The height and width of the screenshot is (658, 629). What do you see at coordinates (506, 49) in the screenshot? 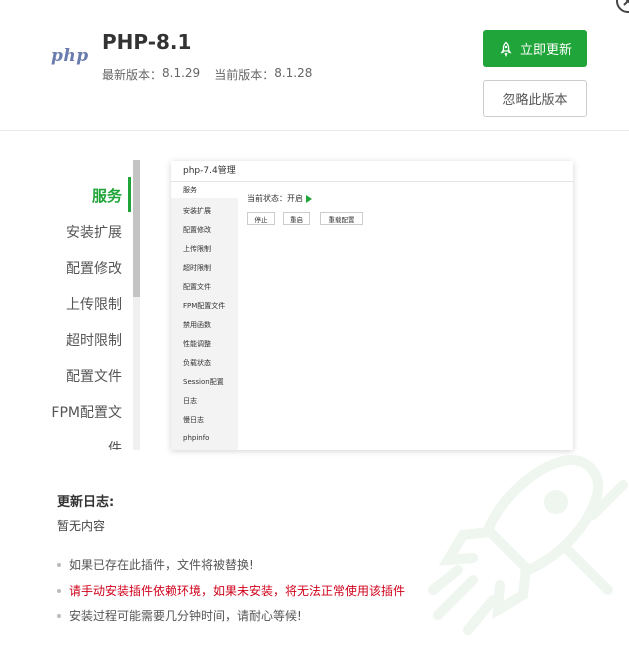
I see `rocket-icon` at bounding box center [506, 49].